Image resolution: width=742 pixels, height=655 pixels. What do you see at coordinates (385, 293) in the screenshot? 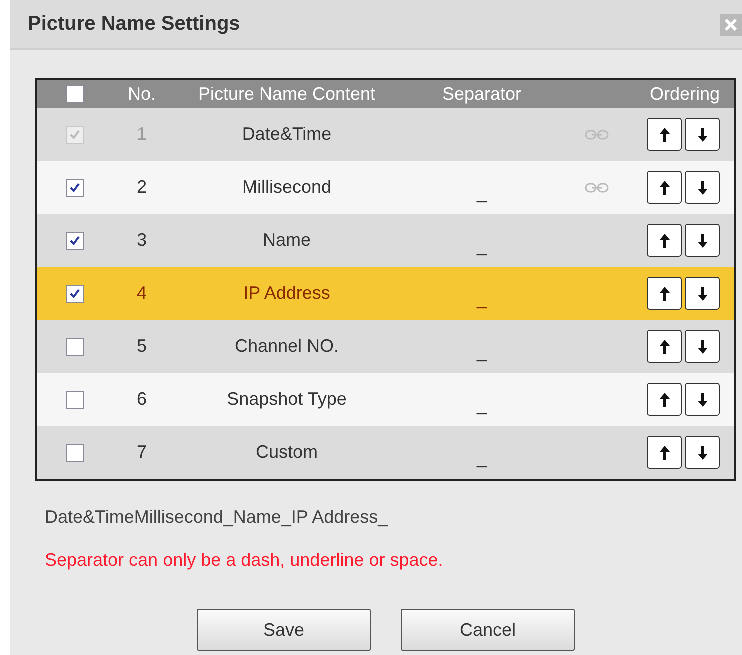
I see `table-row: 4 IP Address _` at bounding box center [385, 293].